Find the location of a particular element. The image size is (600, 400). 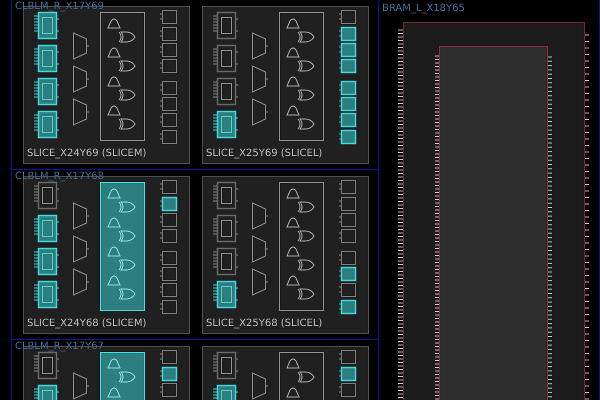

tile-title: CLBLM_R_X17Y67 is located at coordinates (59, 347).